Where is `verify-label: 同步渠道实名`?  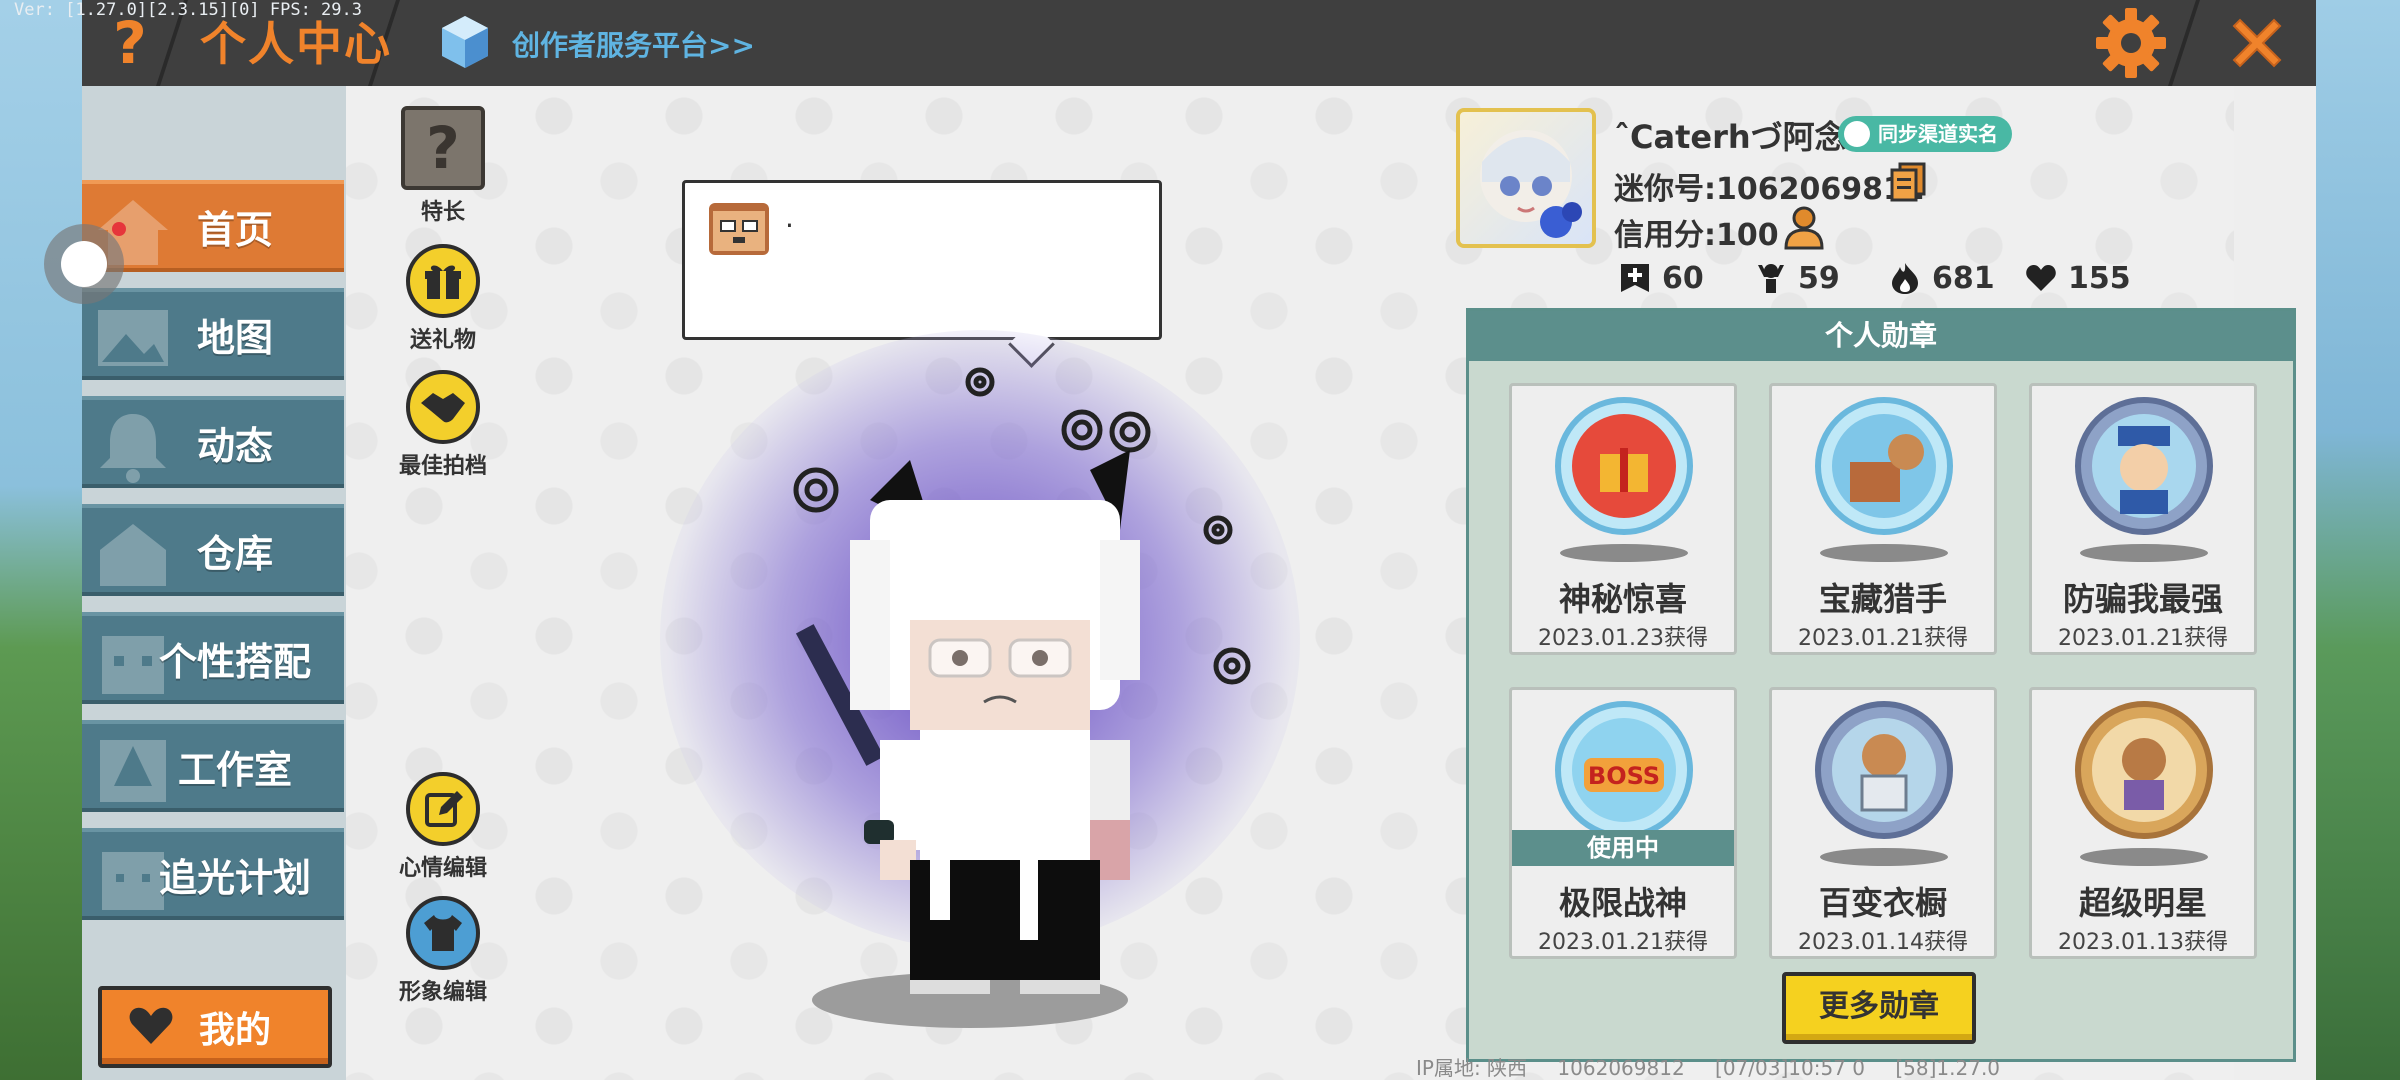
verify-label: 同步渠道实名 is located at coordinates (1938, 134).